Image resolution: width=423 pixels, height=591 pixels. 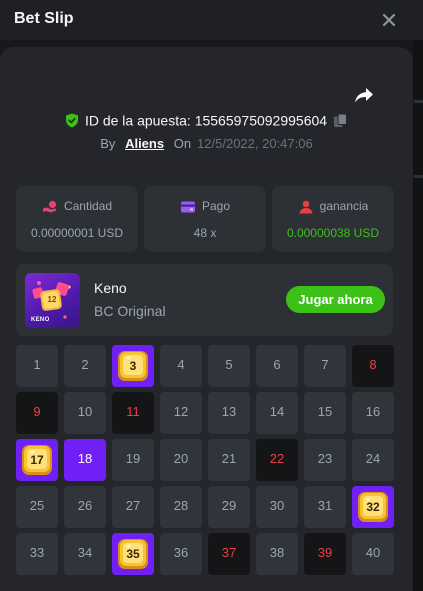 What do you see at coordinates (306, 207) in the screenshot?
I see `user-icon` at bounding box center [306, 207].